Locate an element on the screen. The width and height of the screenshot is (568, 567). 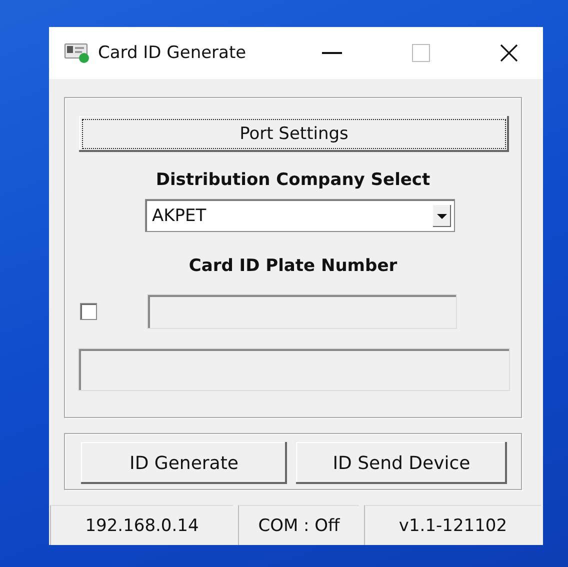
close-icon is located at coordinates (509, 53).